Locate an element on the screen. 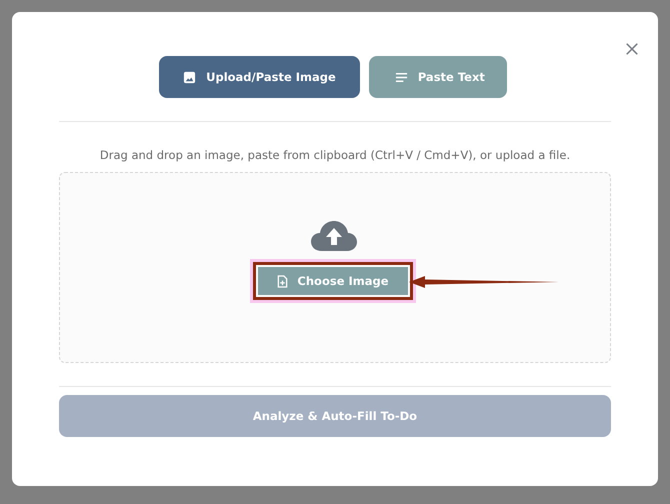 The width and height of the screenshot is (670, 504). cloud-upload-icon is located at coordinates (334, 236).